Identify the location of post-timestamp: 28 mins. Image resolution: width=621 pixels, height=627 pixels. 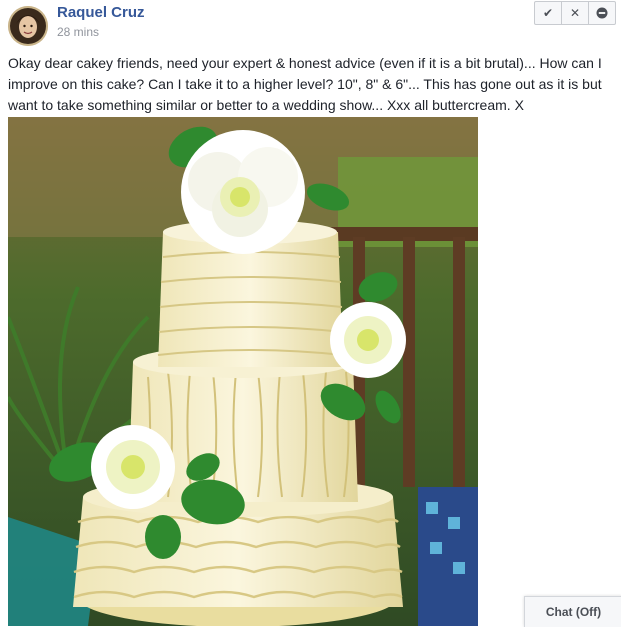
(78, 32).